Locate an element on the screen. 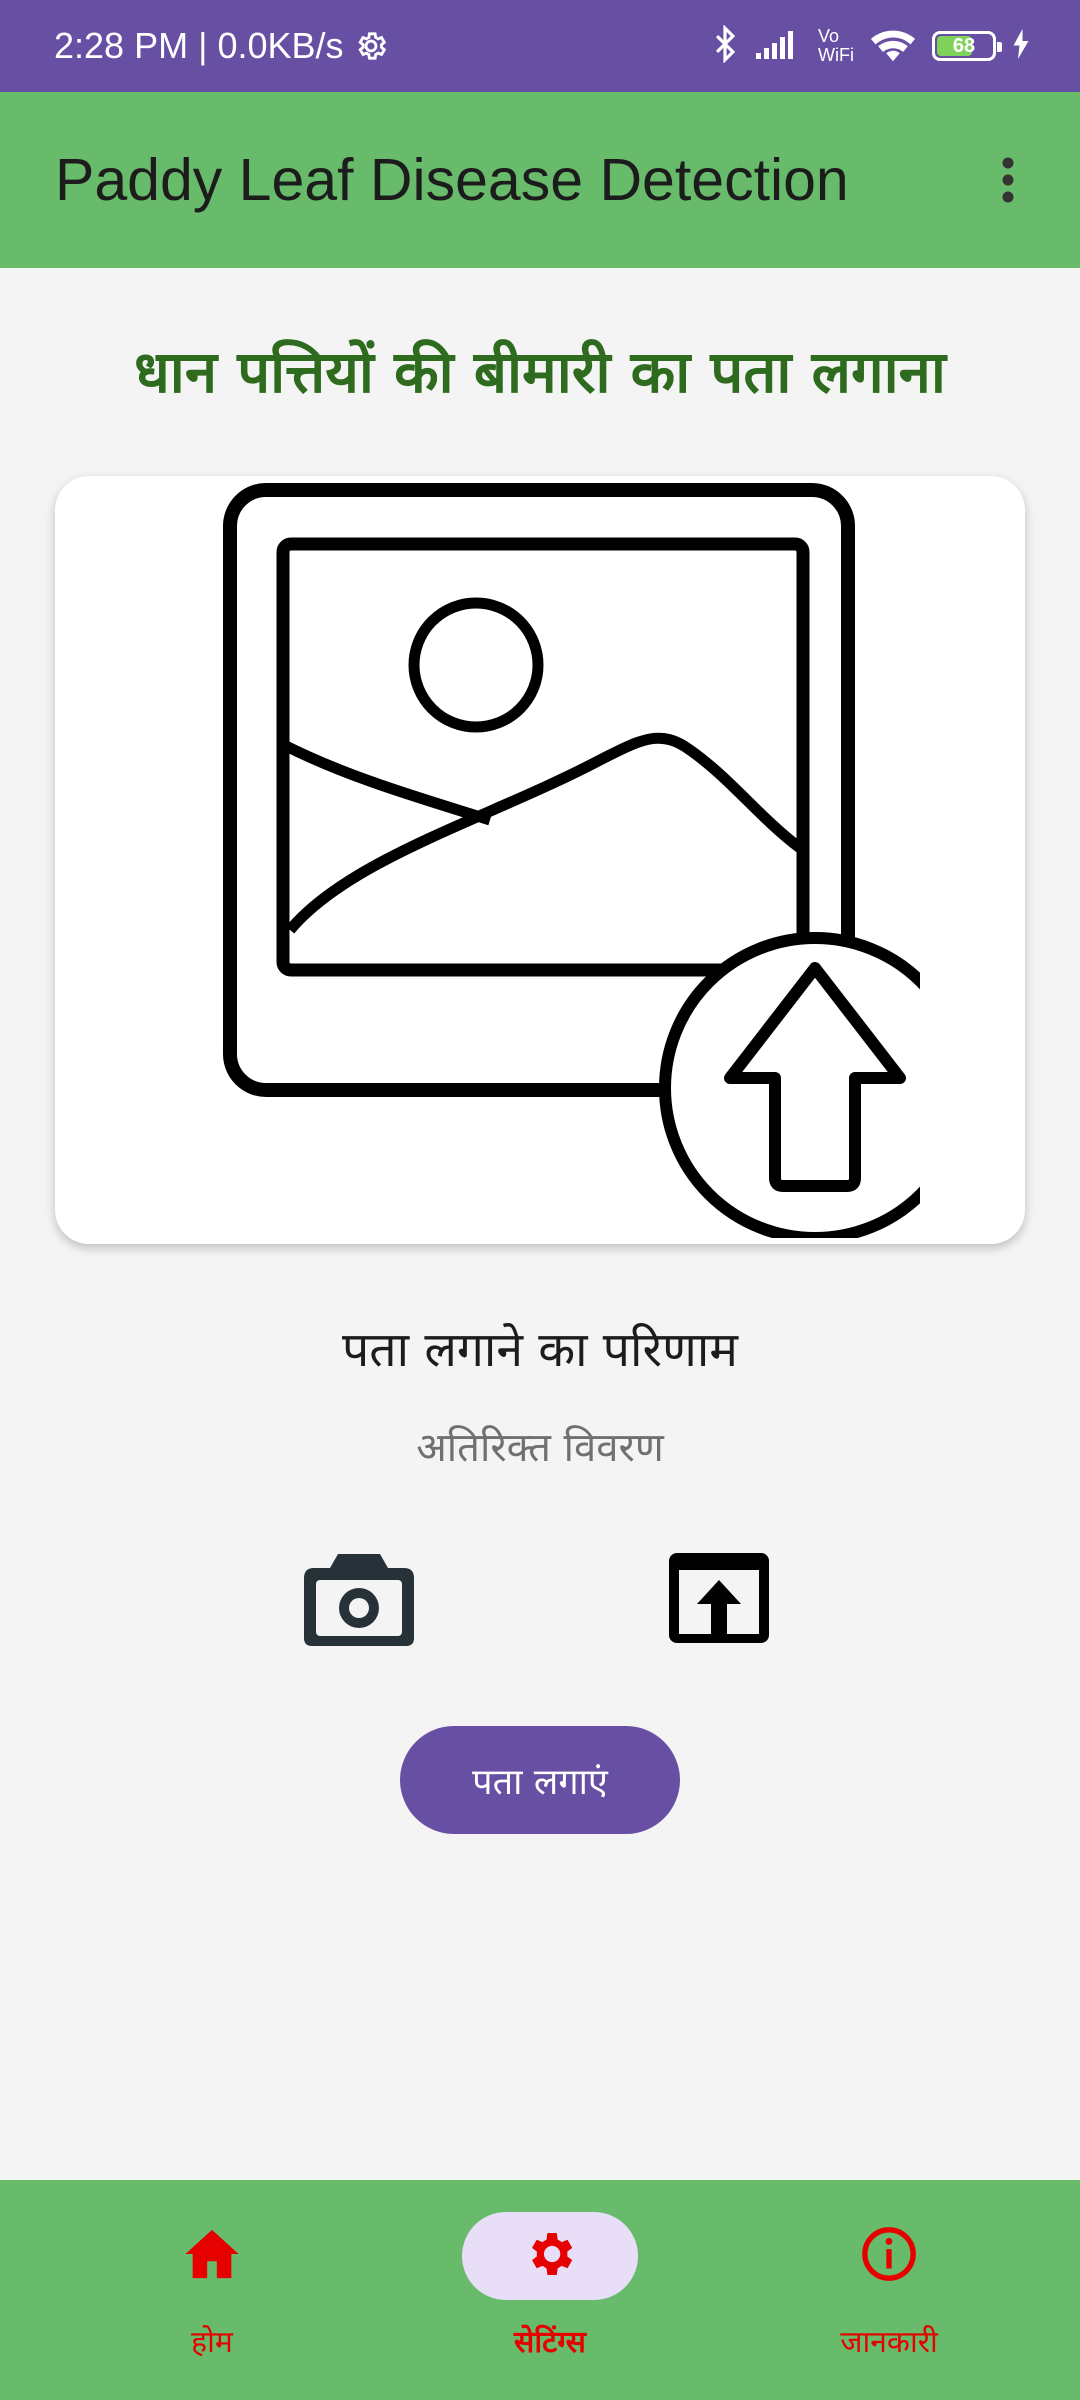 The image size is (1080, 2400). detect-button: पता लगाएं is located at coordinates (540, 1780).